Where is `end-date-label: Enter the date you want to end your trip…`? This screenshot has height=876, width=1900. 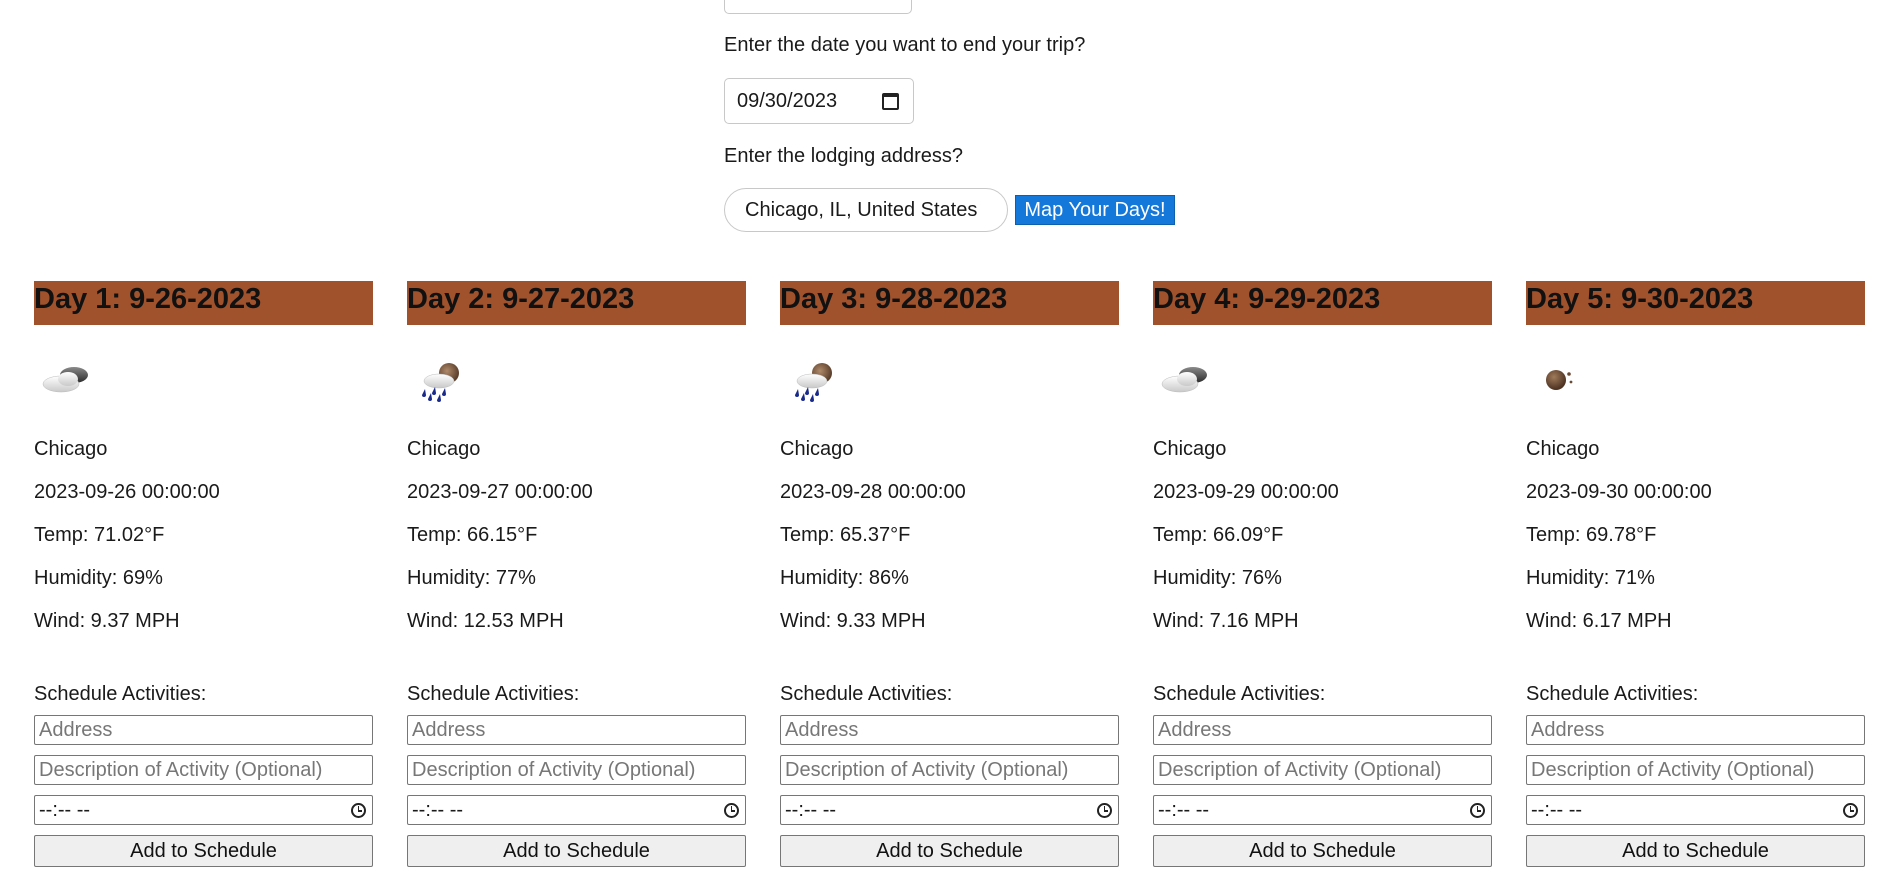
end-date-label: Enter the date you want to end your trip… is located at coordinates (905, 45).